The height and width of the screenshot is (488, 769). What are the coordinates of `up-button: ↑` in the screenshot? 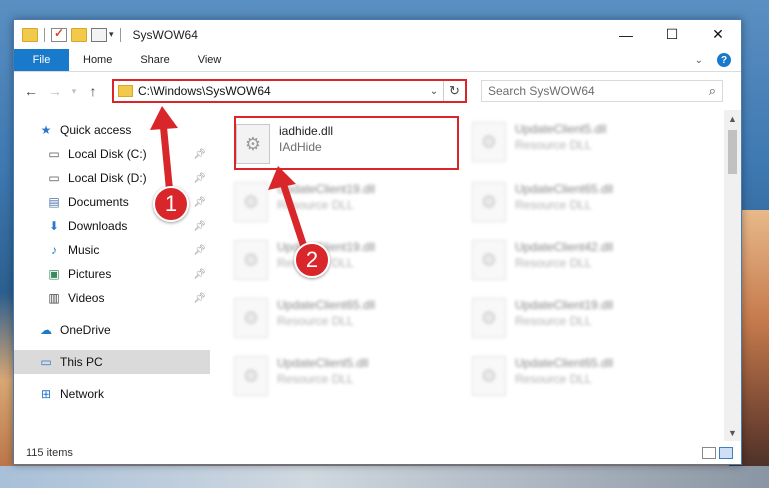 It's located at (93, 91).